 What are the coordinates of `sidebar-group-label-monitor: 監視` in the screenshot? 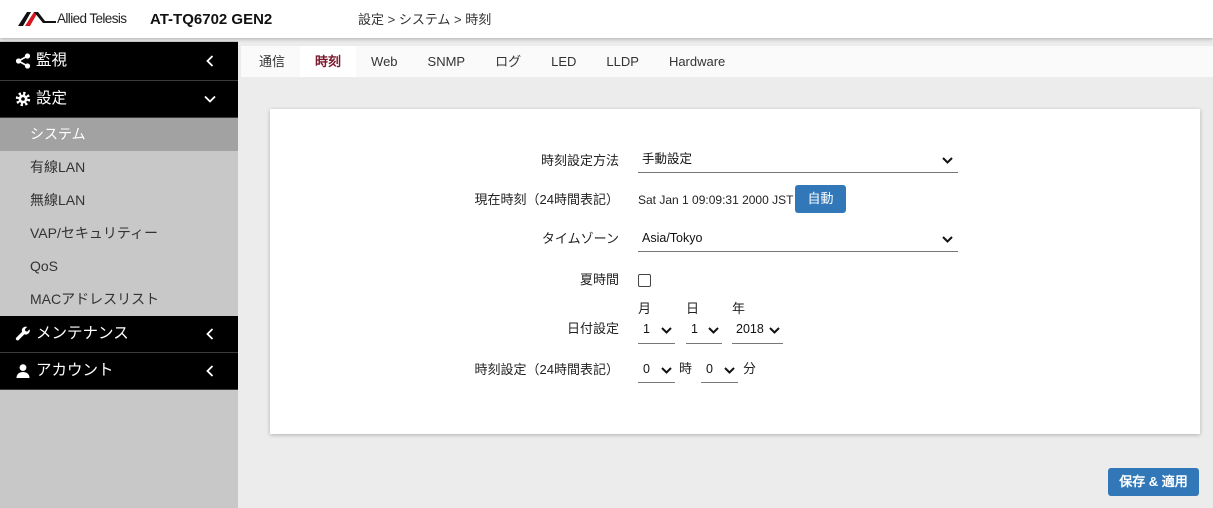 It's located at (52, 60).